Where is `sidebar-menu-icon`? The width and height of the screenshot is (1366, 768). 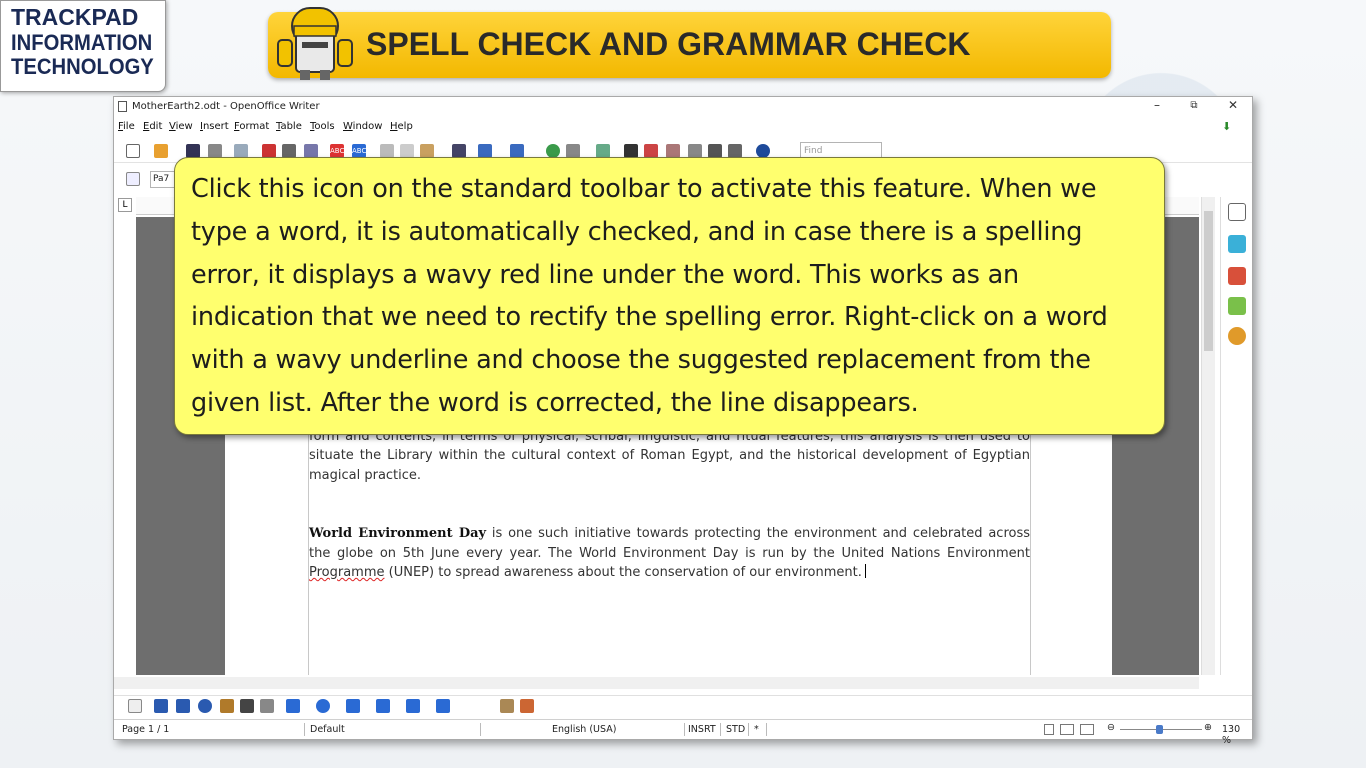 sidebar-menu-icon is located at coordinates (1237, 212).